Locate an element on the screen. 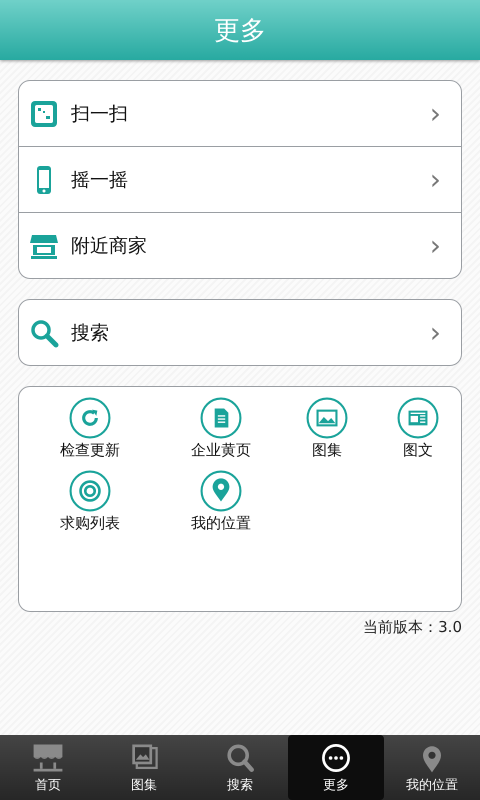 This screenshot has width=480, height=800. menu-item: 摇一摇 › is located at coordinates (240, 179).